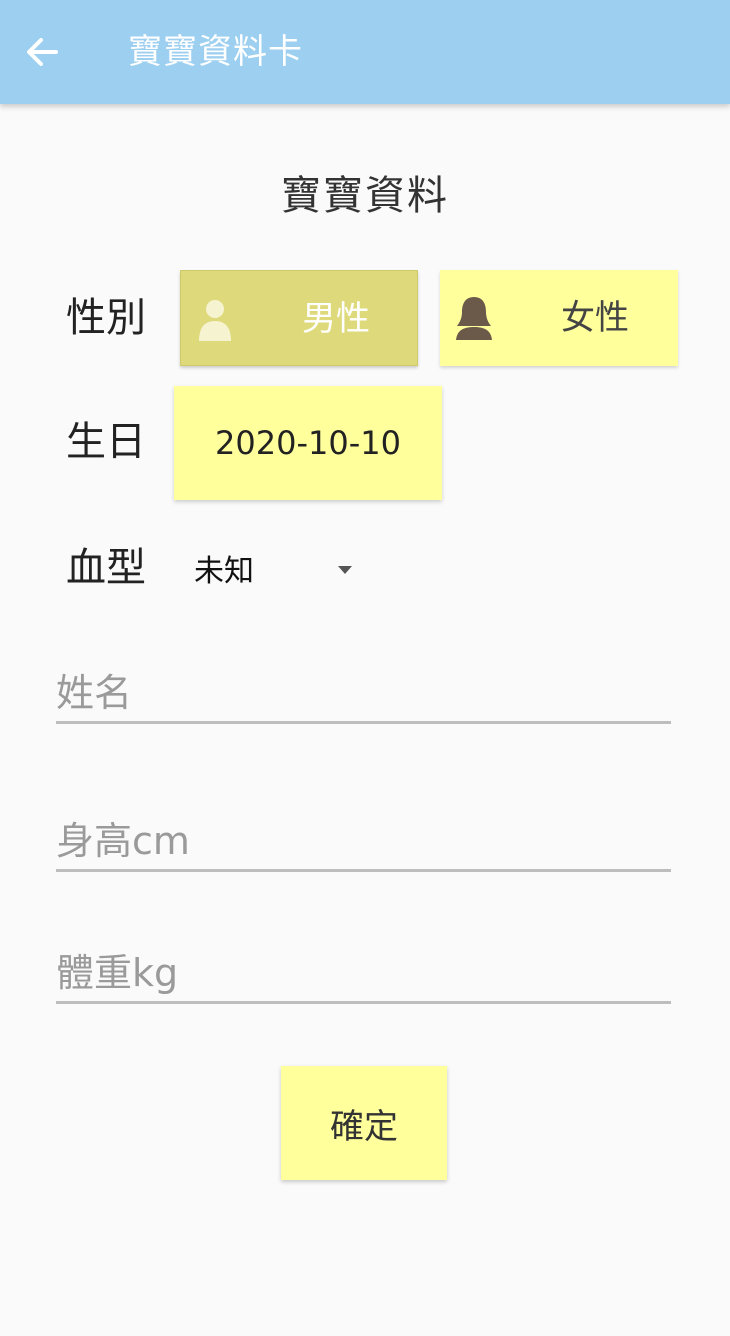 Image resolution: width=730 pixels, height=1336 pixels. I want to click on arrow-left-icon, so click(42, 52).